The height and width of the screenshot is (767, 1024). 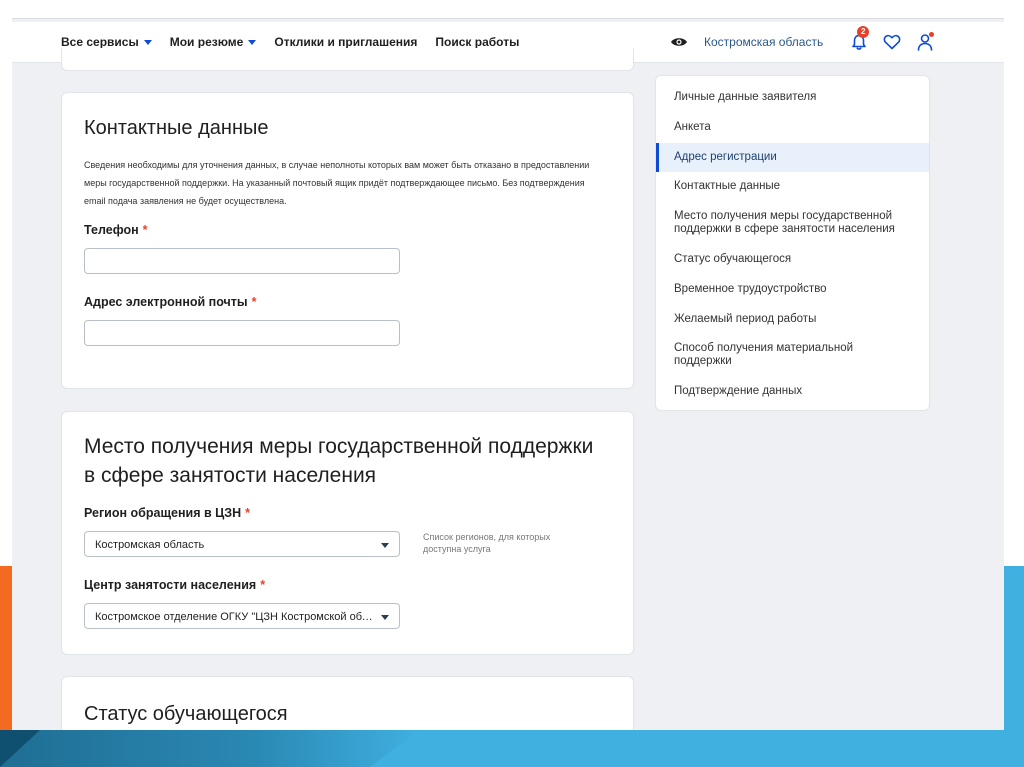 I want to click on student-status-title: Статус обучающегося, so click(x=186, y=714).